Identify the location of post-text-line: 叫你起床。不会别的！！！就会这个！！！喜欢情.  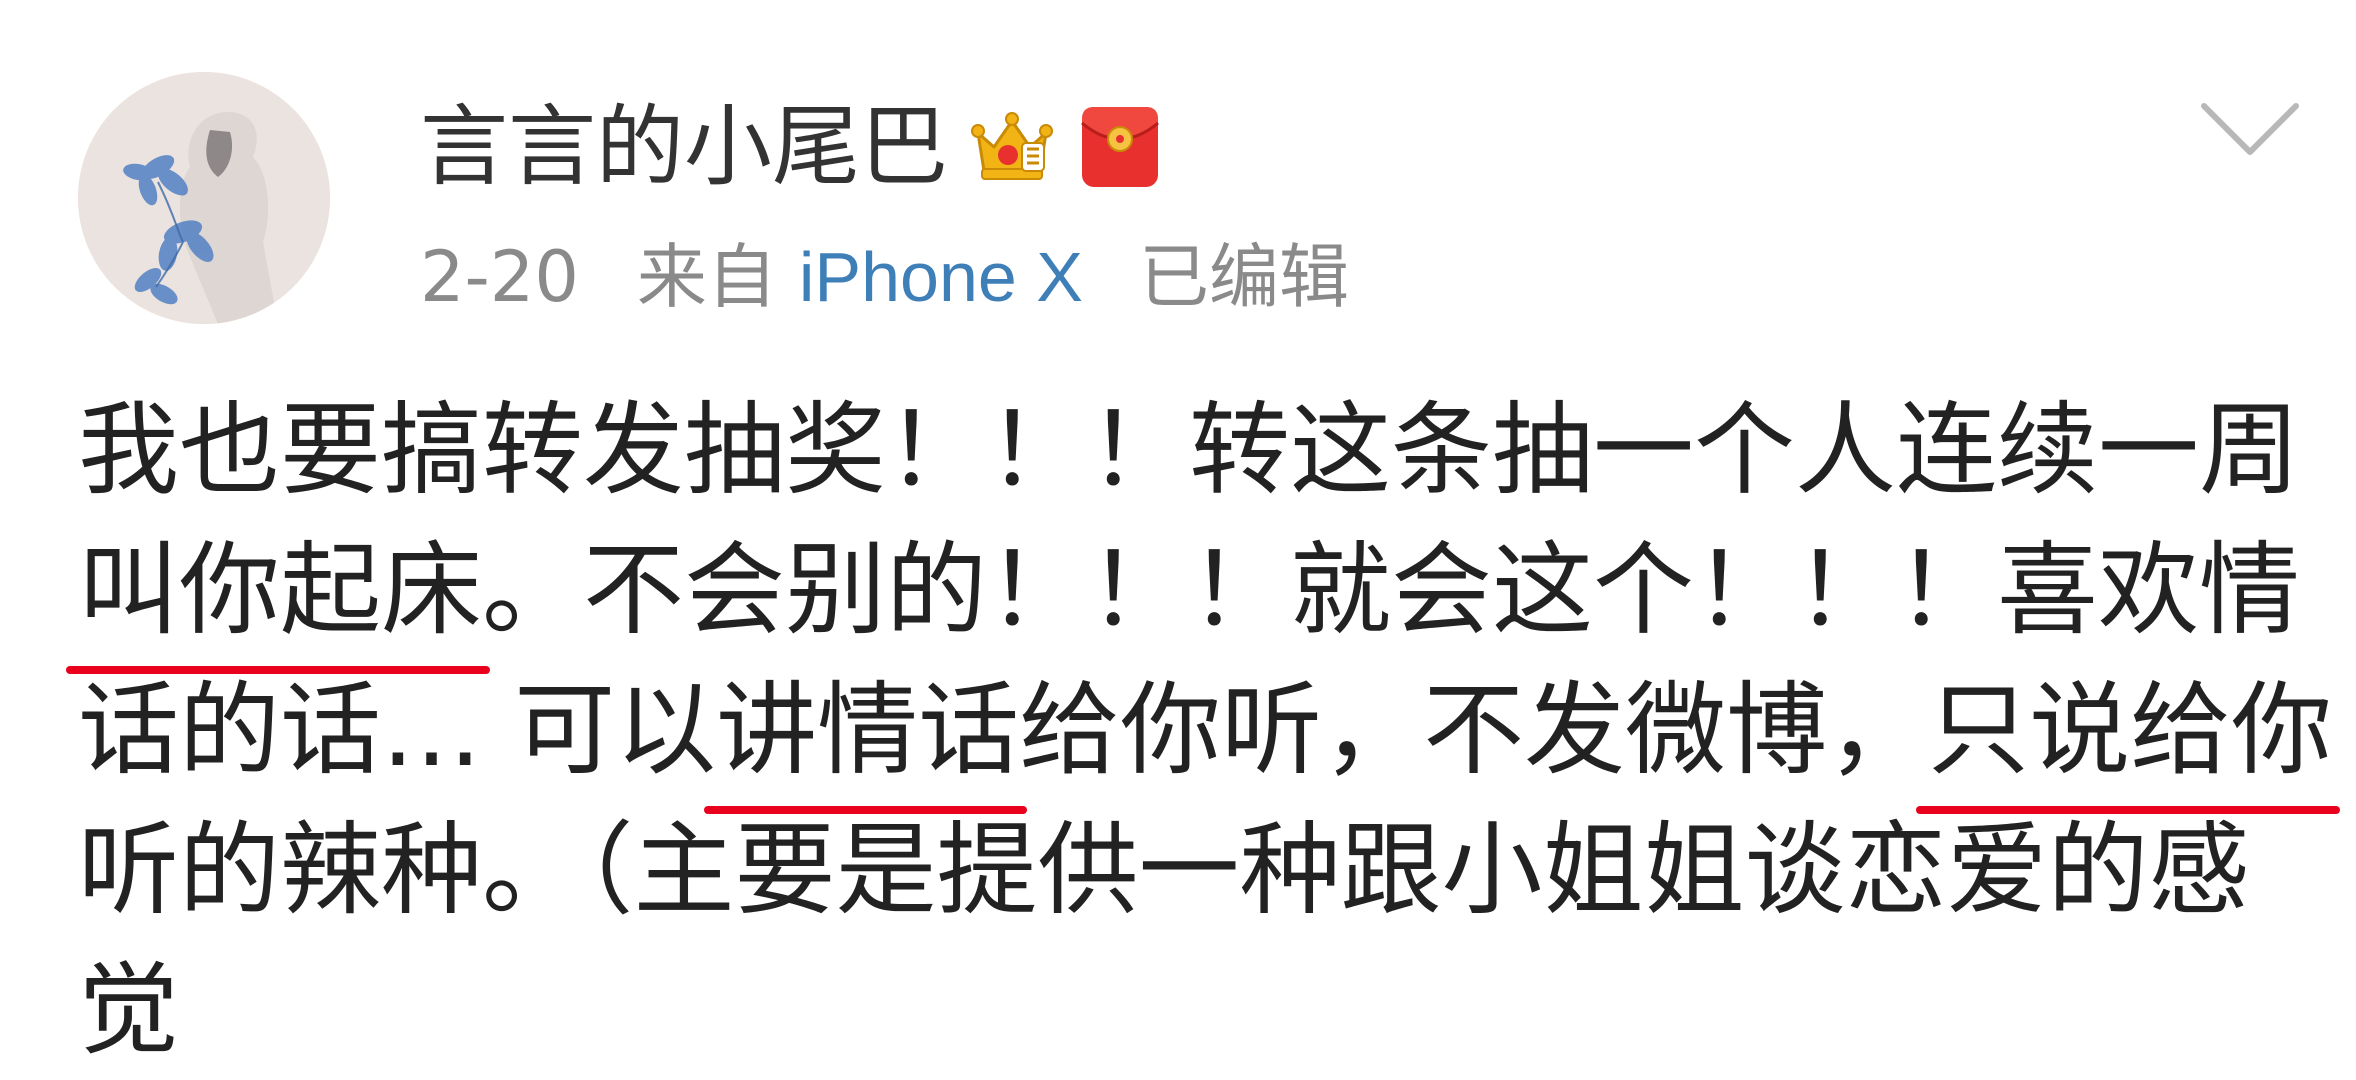
(1182, 597).